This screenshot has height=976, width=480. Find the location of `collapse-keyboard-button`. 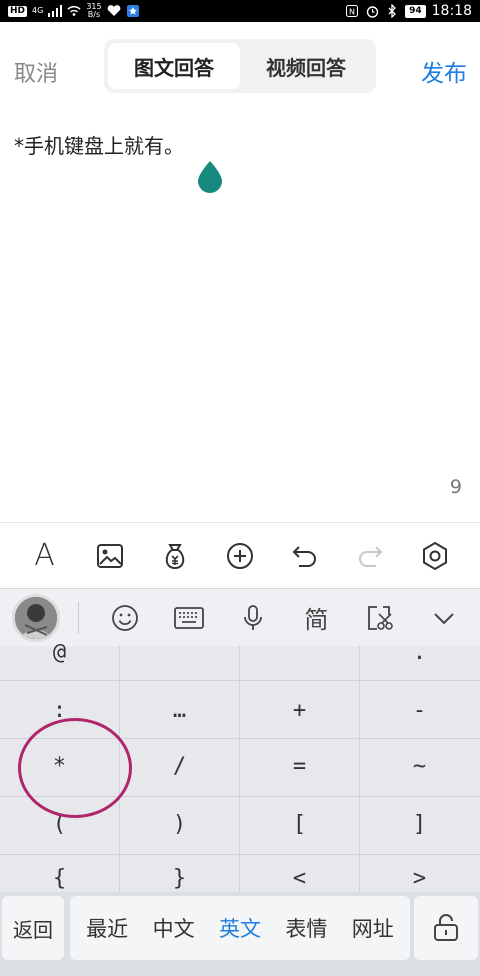

collapse-keyboard-button is located at coordinates (444, 618).